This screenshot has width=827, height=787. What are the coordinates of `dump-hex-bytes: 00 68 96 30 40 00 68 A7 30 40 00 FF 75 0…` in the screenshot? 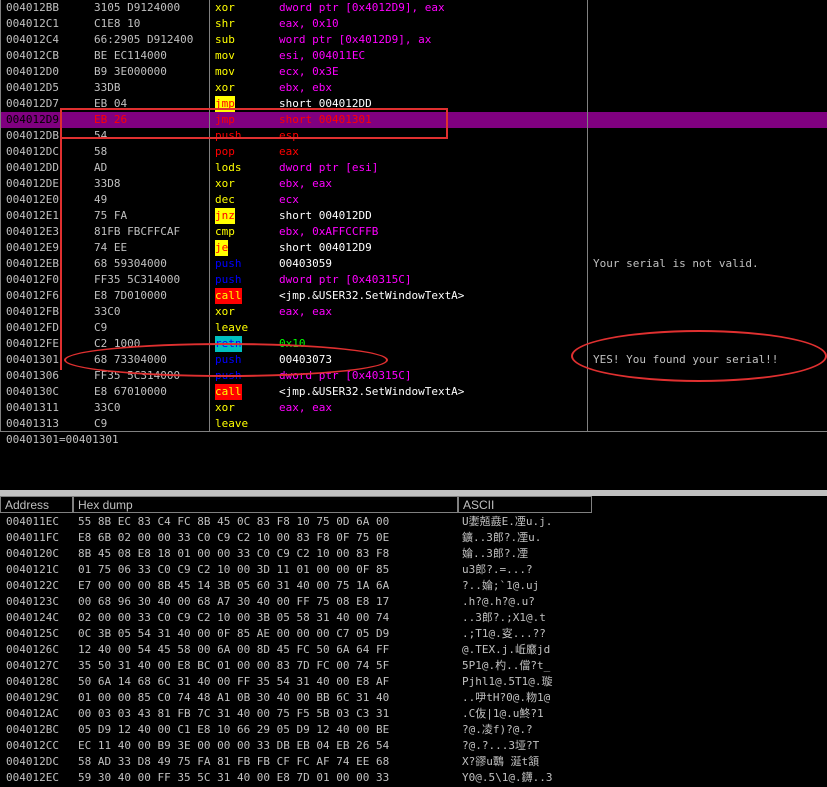 It's located at (234, 601).